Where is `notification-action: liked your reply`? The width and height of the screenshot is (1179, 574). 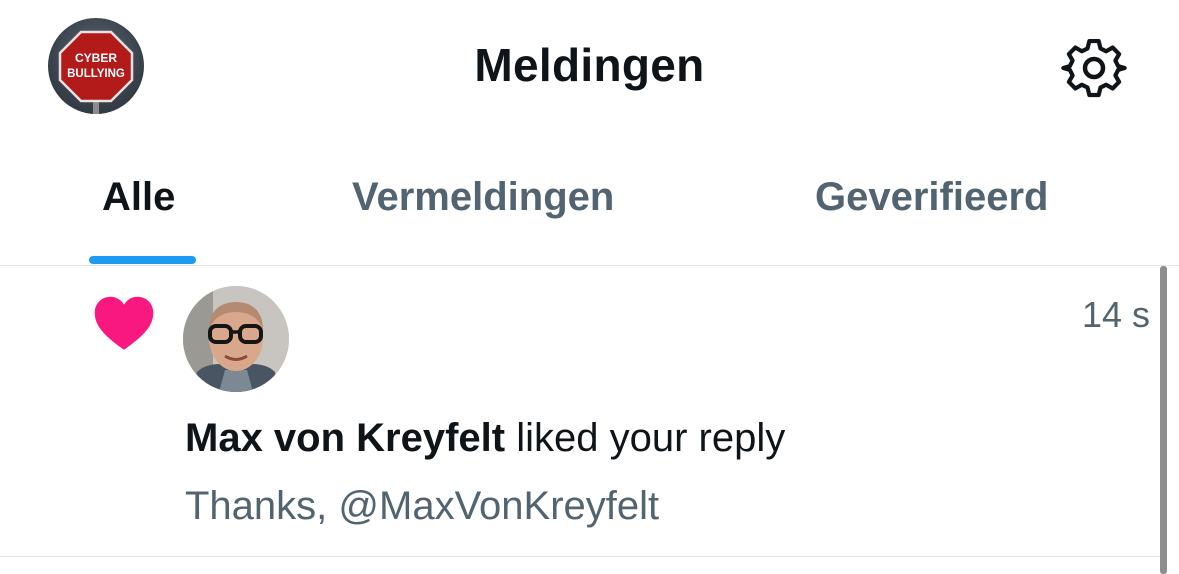 notification-action: liked your reply is located at coordinates (651, 438).